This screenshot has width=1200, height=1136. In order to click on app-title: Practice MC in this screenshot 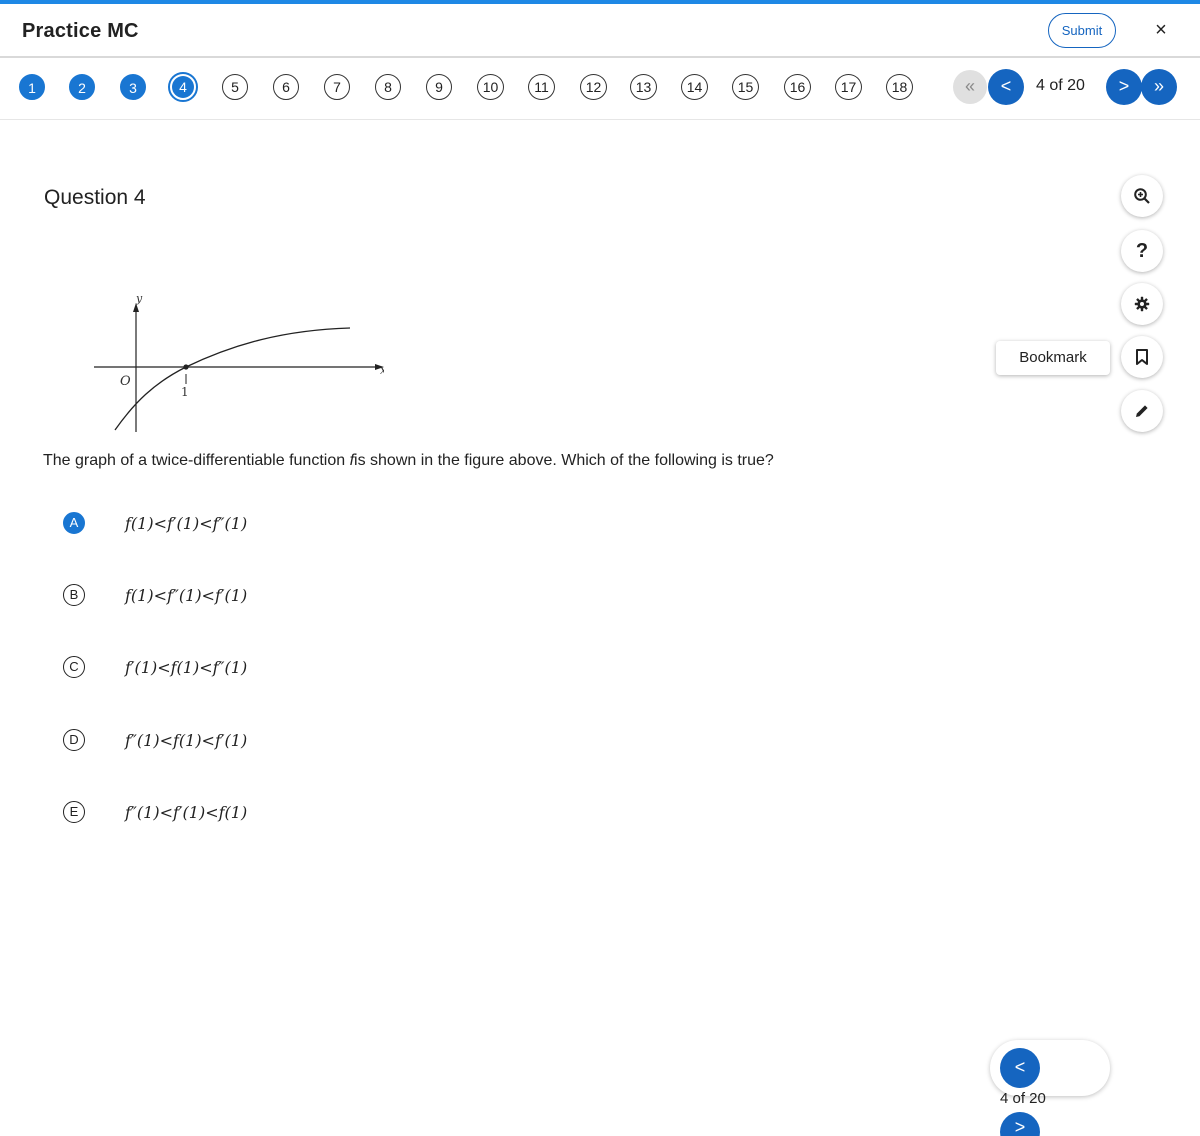, I will do `click(80, 31)`.